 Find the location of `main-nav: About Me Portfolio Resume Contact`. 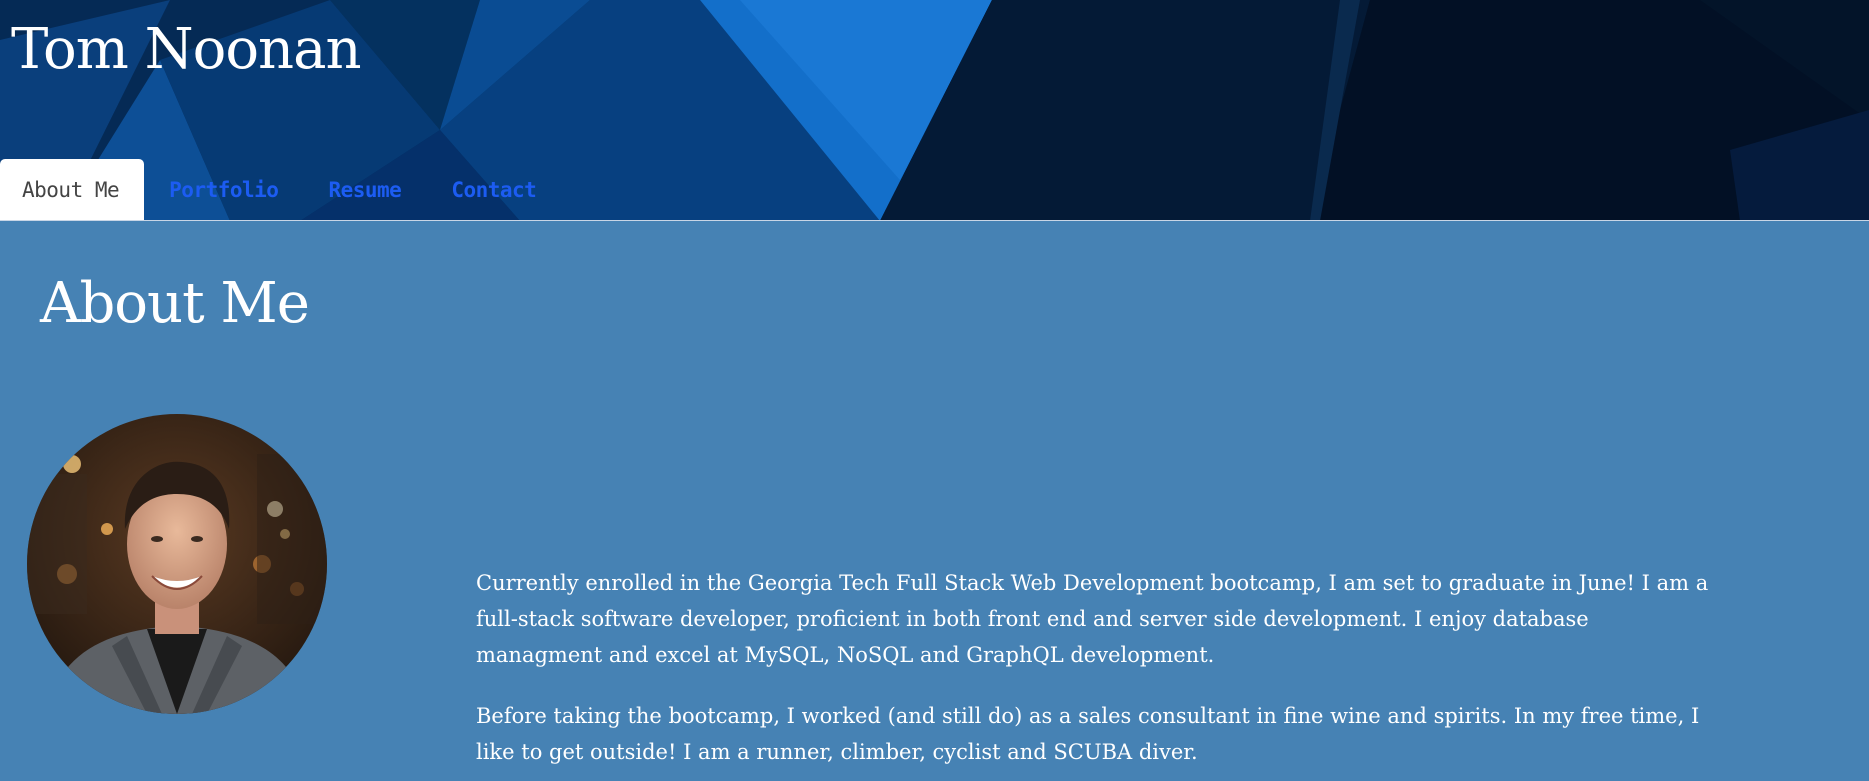

main-nav: About Me Portfolio Resume Contact is located at coordinates (280, 190).